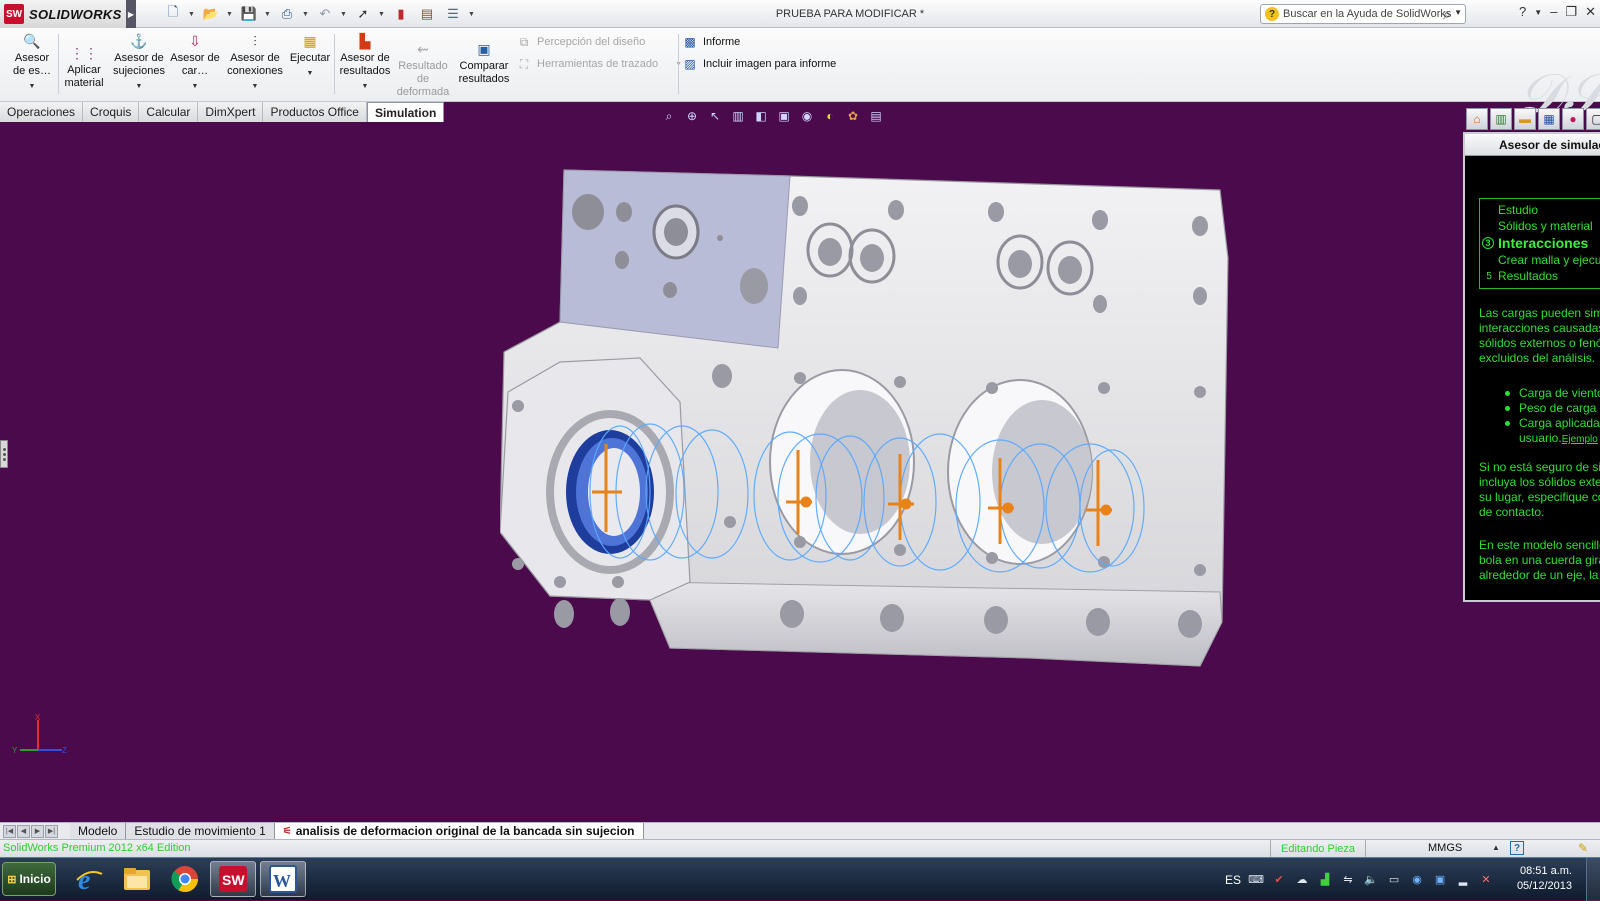 The width and height of the screenshot is (1600, 901). What do you see at coordinates (255, 65) in the screenshot?
I see `connection-advisor-button: ⫶ Asesor de conexiones ▼` at bounding box center [255, 65].